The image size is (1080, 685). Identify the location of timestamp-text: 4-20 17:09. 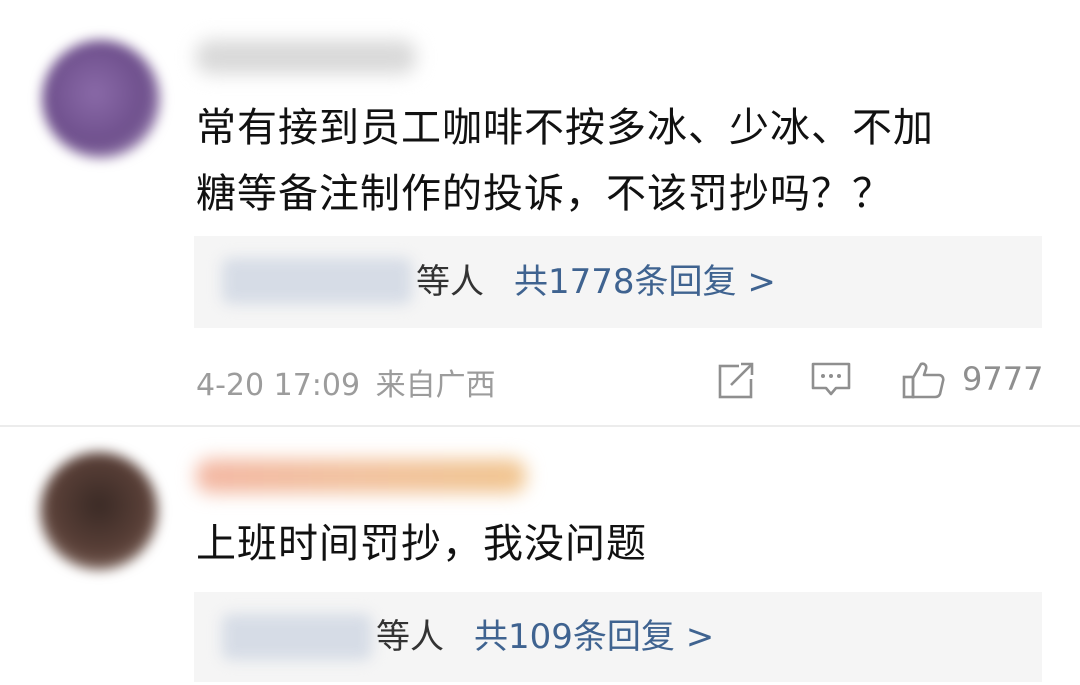
(278, 385).